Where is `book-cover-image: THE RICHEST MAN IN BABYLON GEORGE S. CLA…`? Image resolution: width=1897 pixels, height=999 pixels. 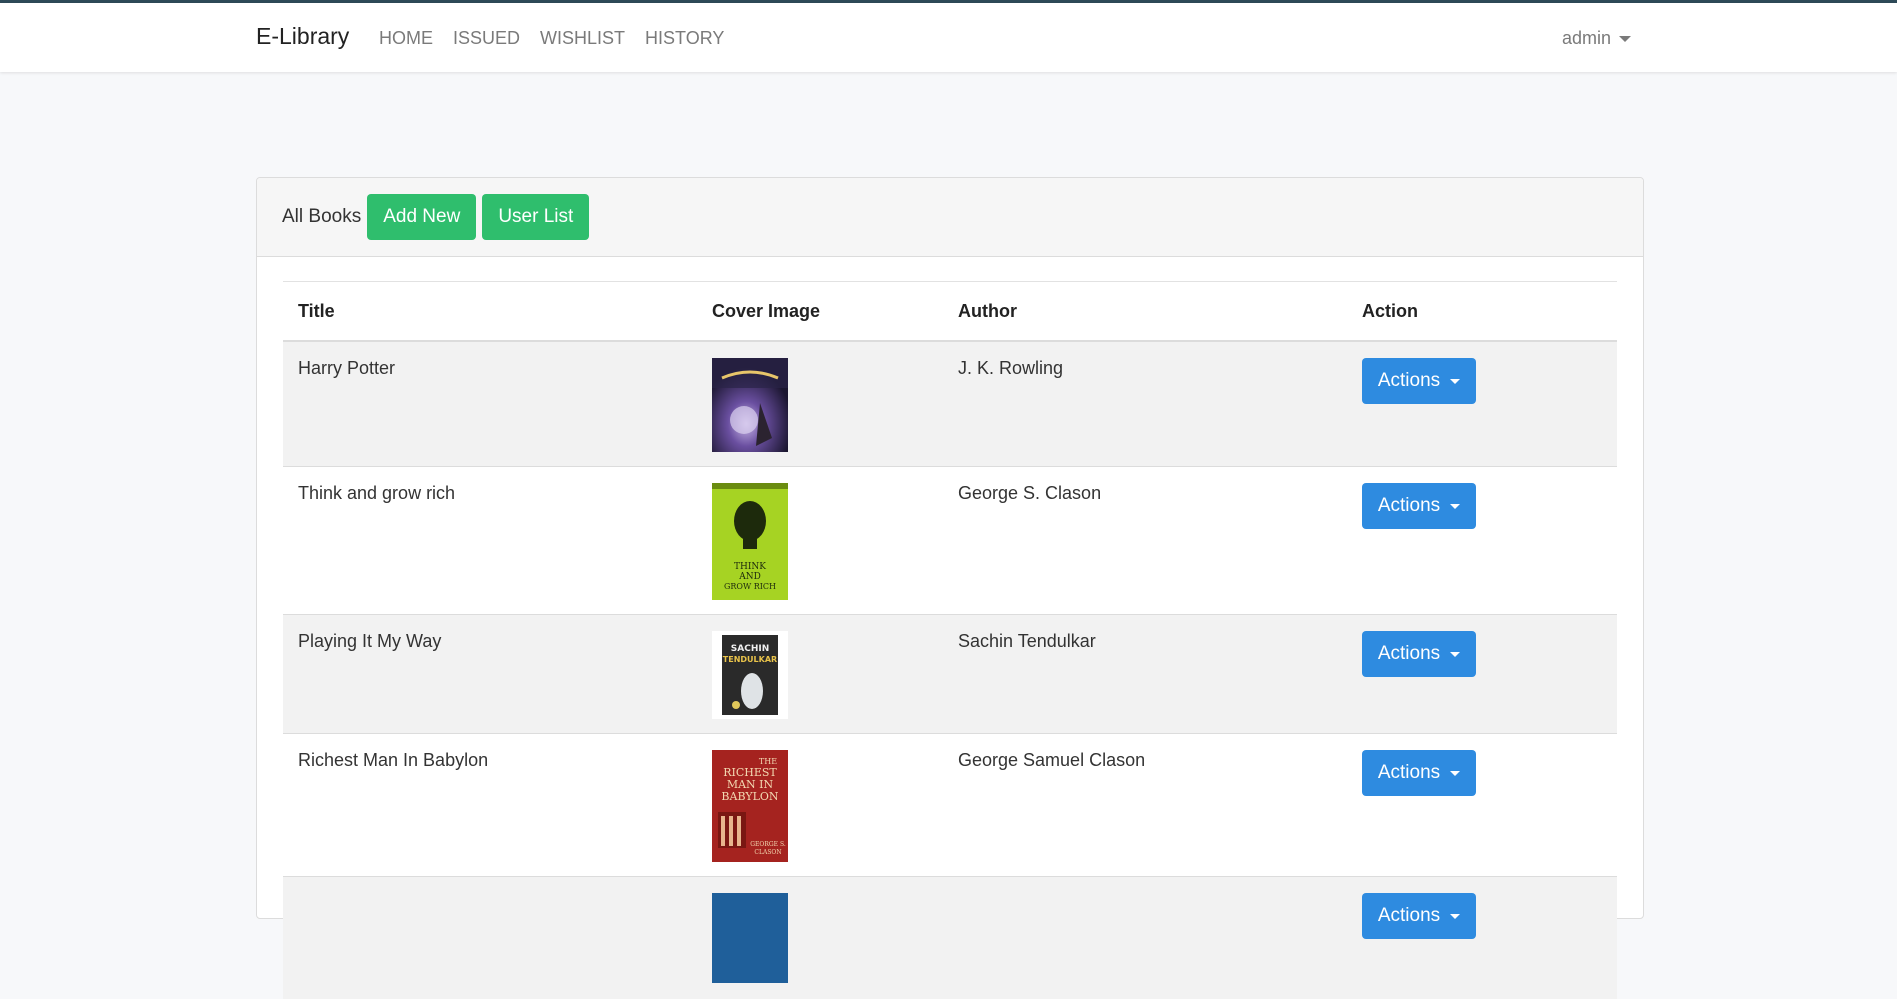 book-cover-image: THE RICHEST MAN IN BABYLON GEORGE S. CLA… is located at coordinates (750, 806).